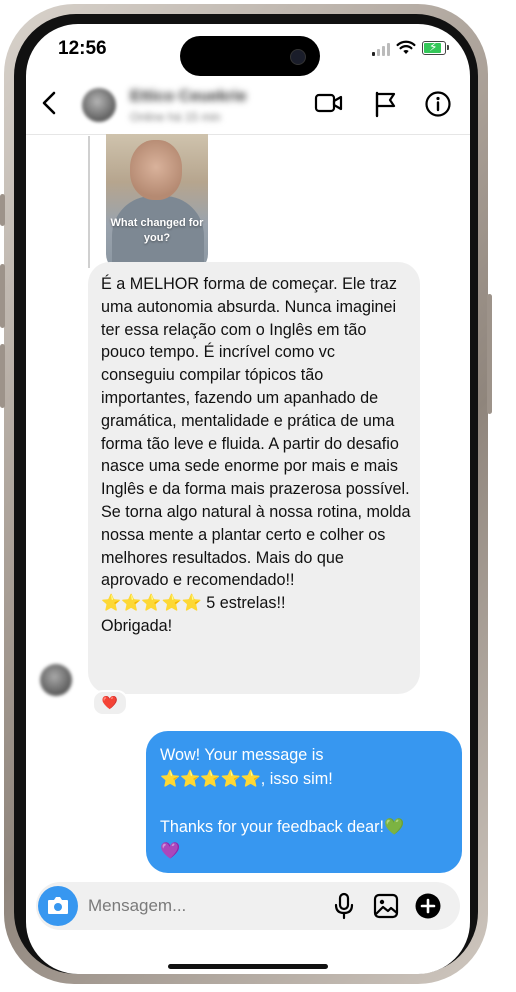  I want to click on camera-button, so click(58, 906).